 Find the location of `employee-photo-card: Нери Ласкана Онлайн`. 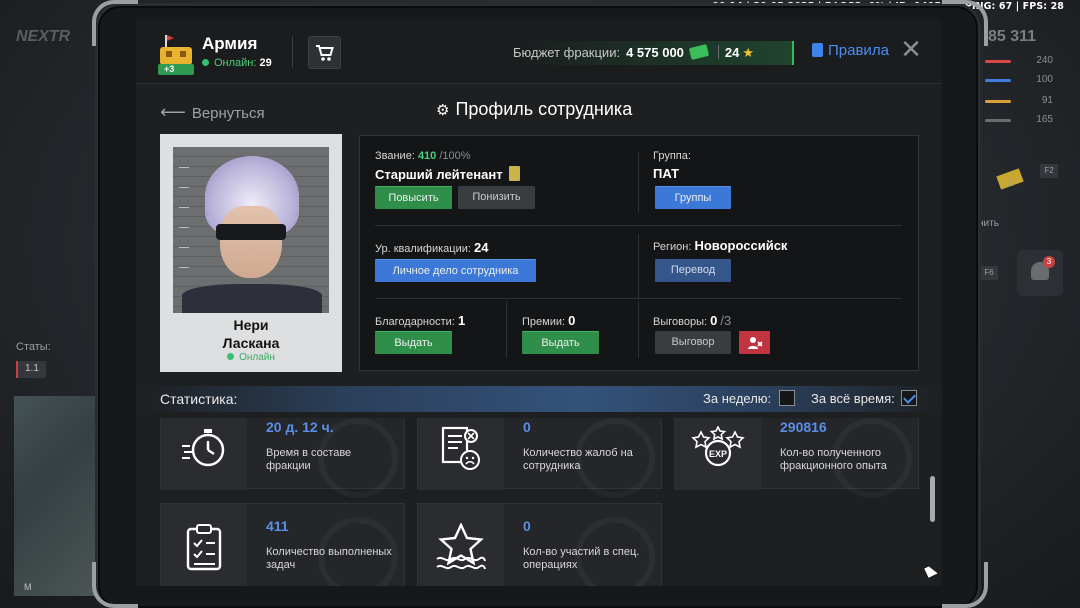

employee-photo-card: Нери Ласкана Онлайн is located at coordinates (251, 253).